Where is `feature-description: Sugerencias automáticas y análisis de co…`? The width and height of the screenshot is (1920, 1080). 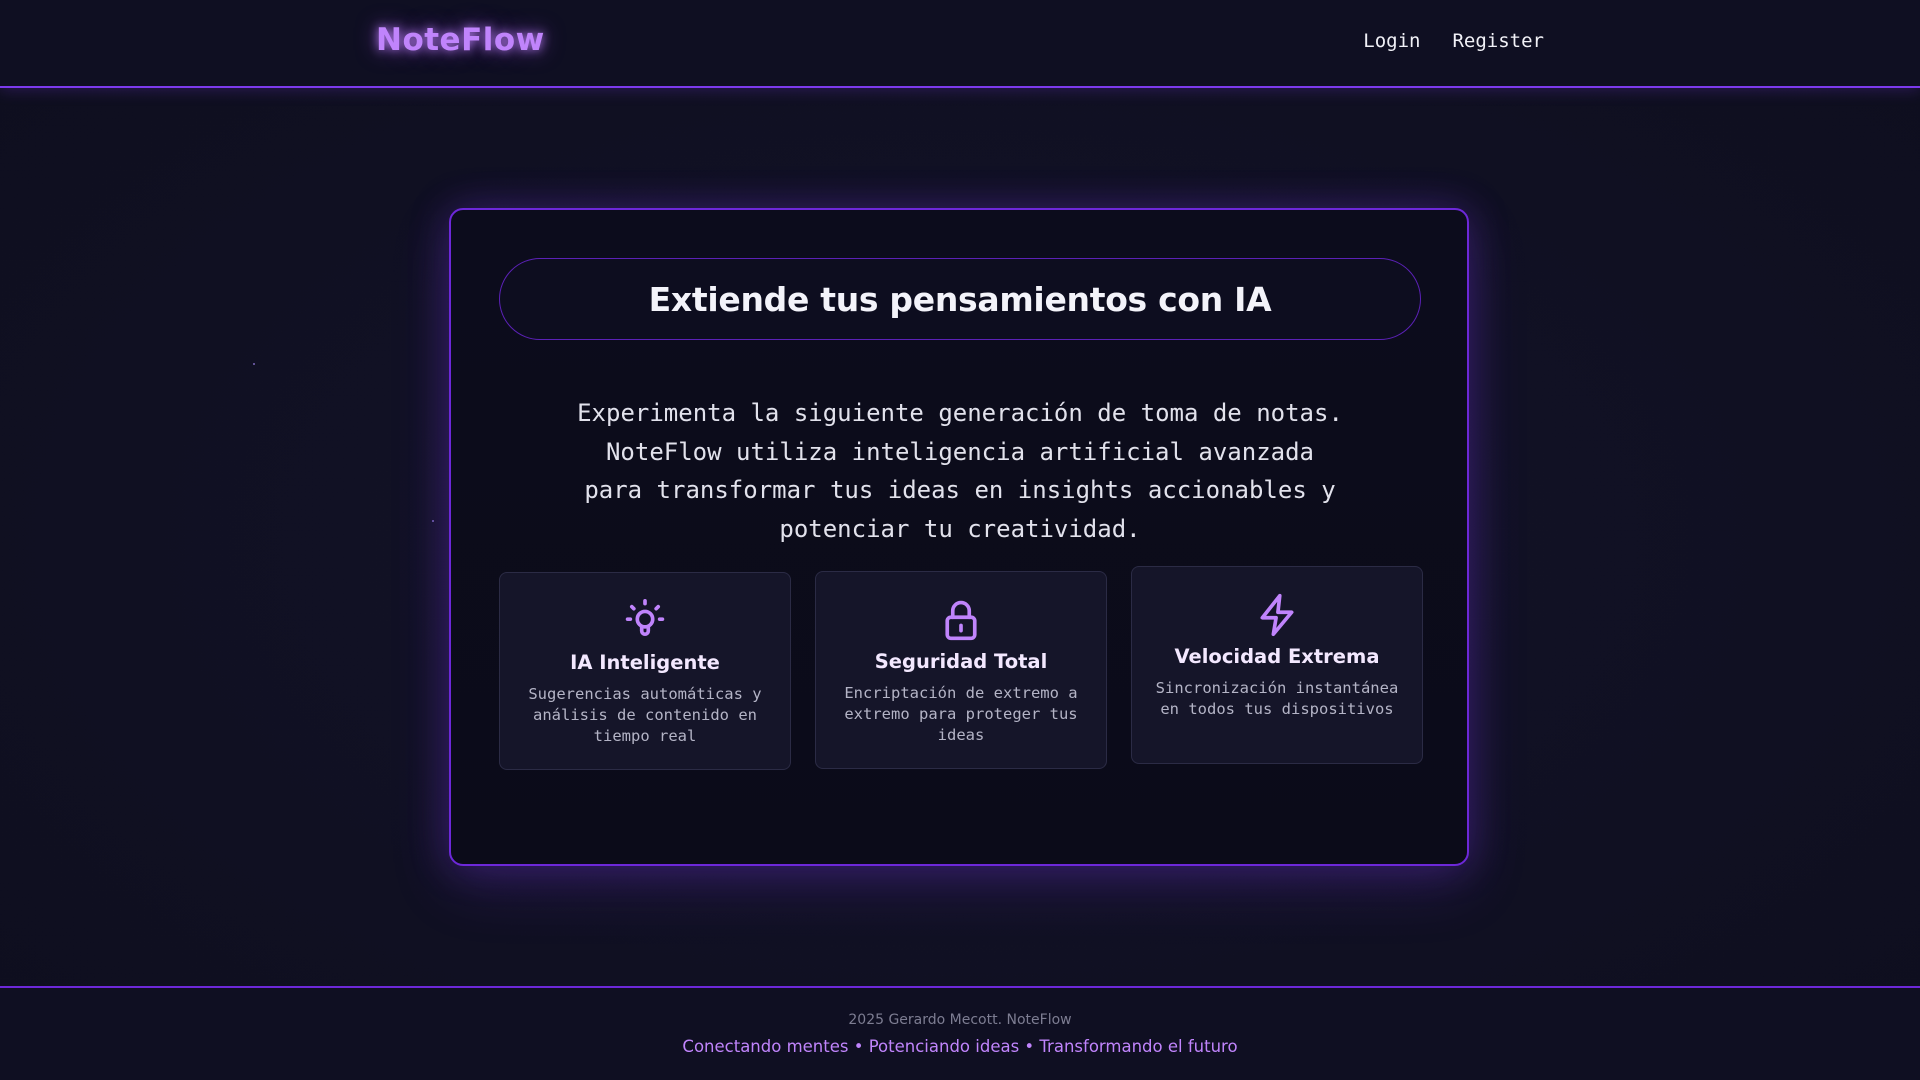 feature-description: Sugerencias automáticas y análisis de co… is located at coordinates (645, 715).